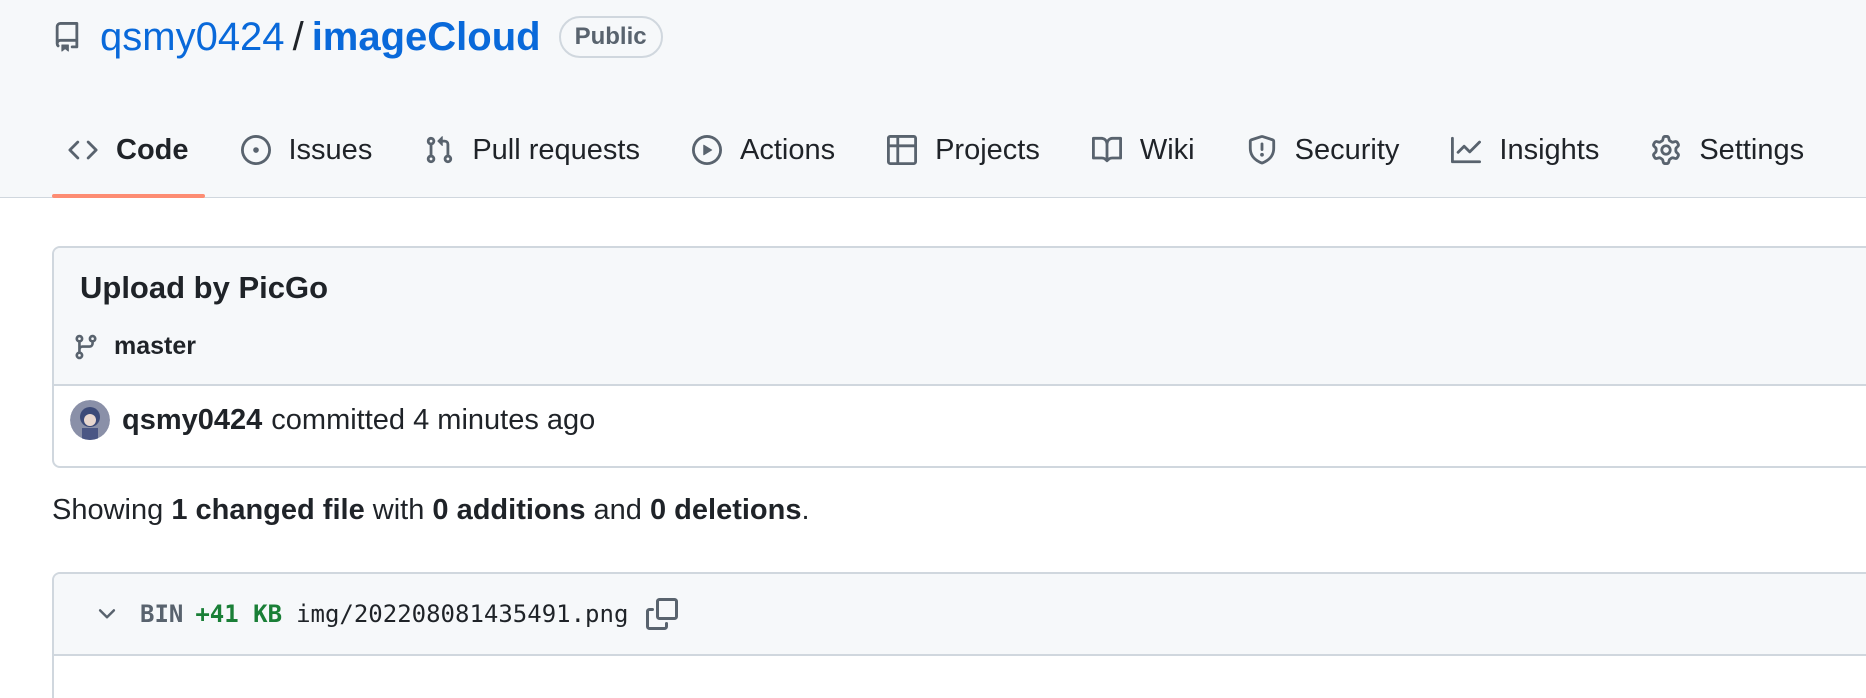 This screenshot has height=698, width=1866. I want to click on tab-projects: Projects, so click(963, 150).